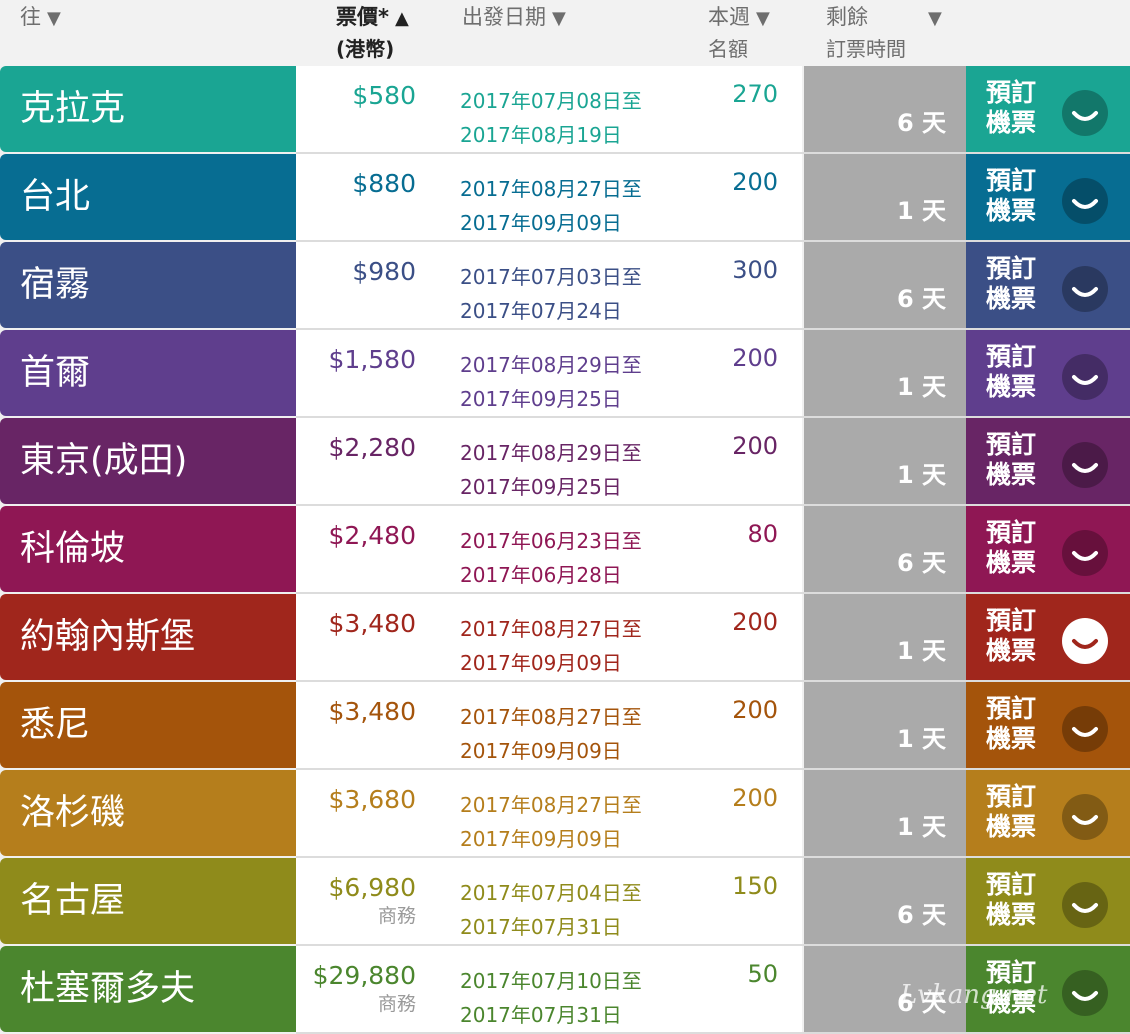 The height and width of the screenshot is (1034, 1130). What do you see at coordinates (148, 725) in the screenshot?
I see `destination-name: 悉尼` at bounding box center [148, 725].